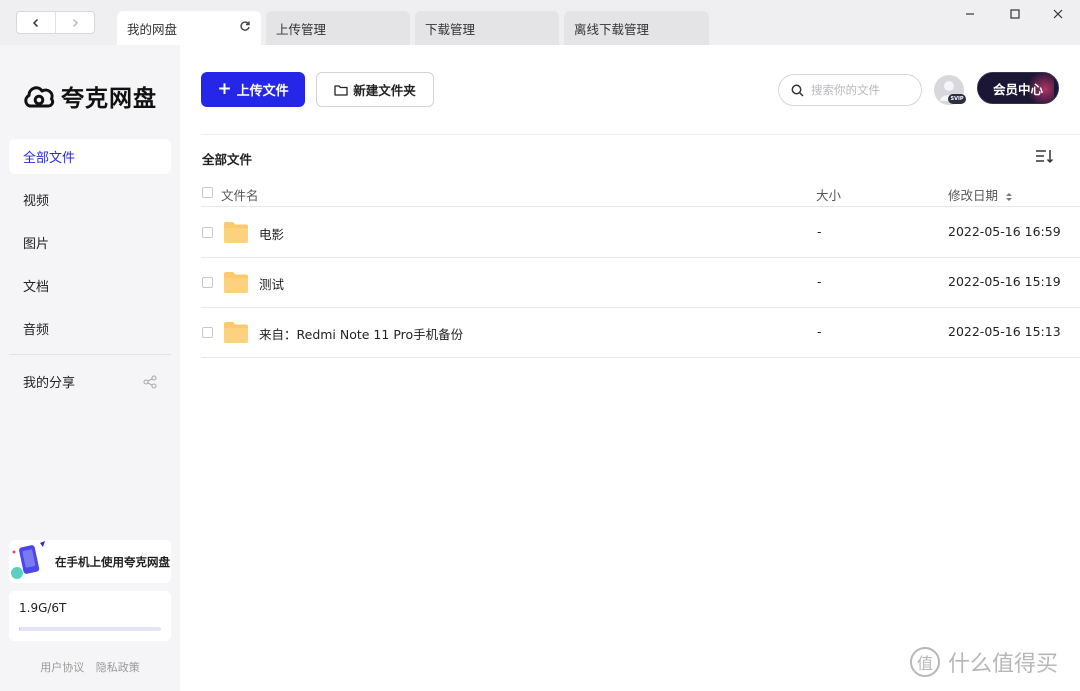 The width and height of the screenshot is (1080, 691). I want to click on file-name: 电影, so click(271, 233).